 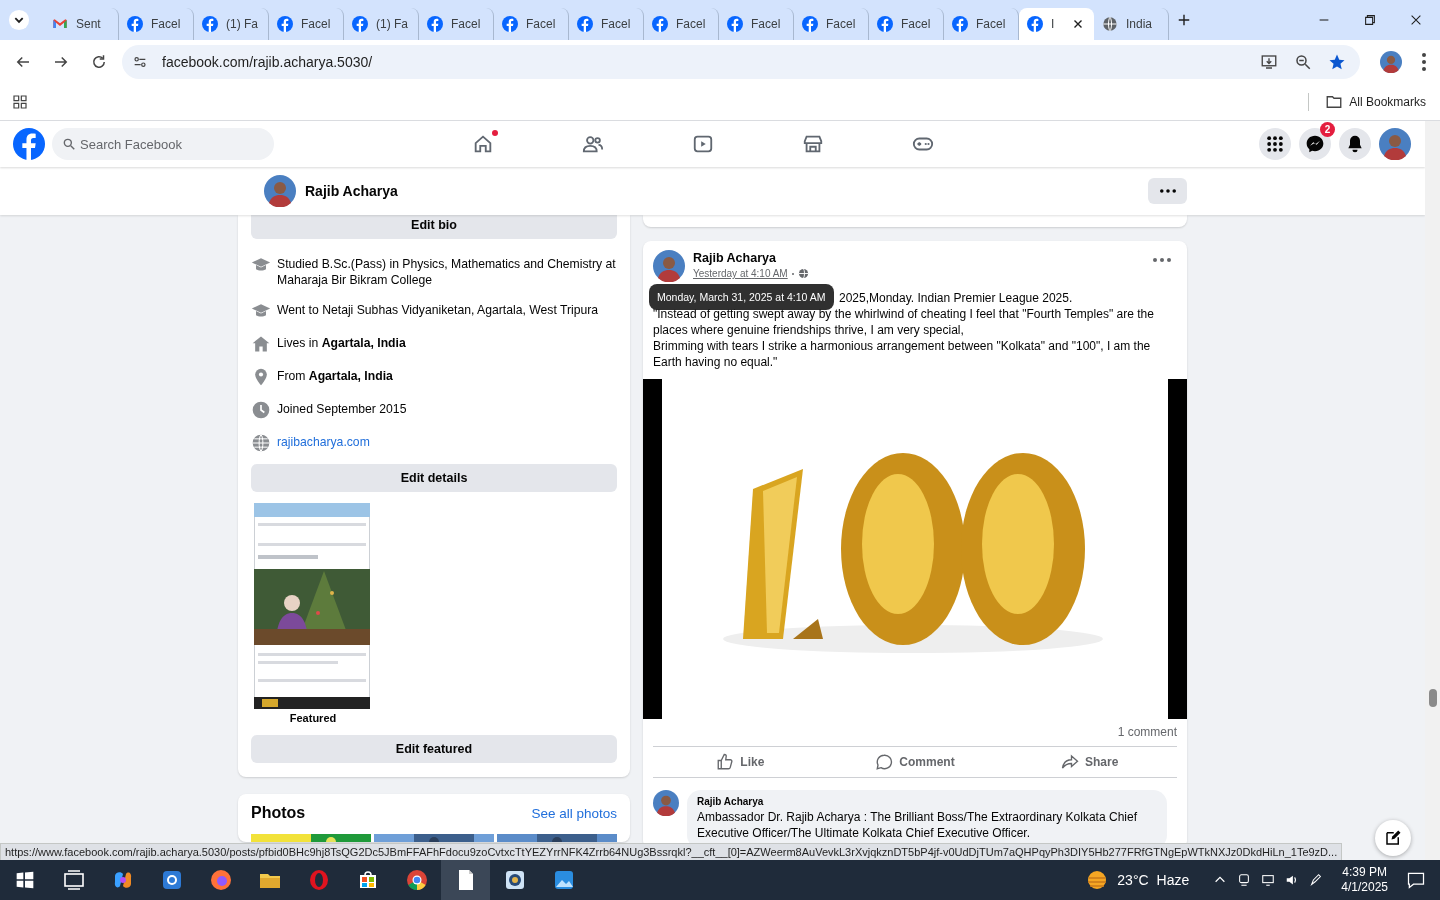 What do you see at coordinates (24, 880) in the screenshot?
I see `windows-logo-icon` at bounding box center [24, 880].